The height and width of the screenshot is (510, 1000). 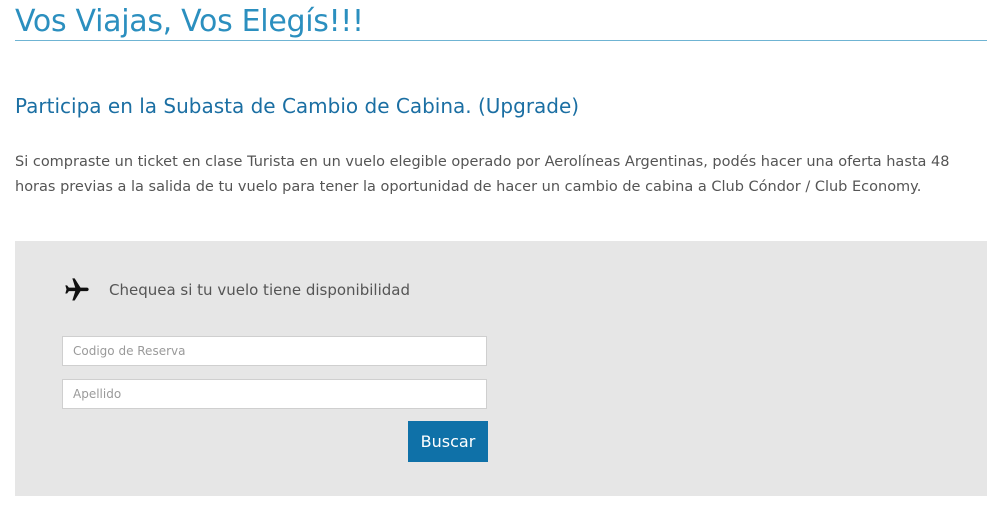 I want to click on surname-input, so click(x=274, y=394).